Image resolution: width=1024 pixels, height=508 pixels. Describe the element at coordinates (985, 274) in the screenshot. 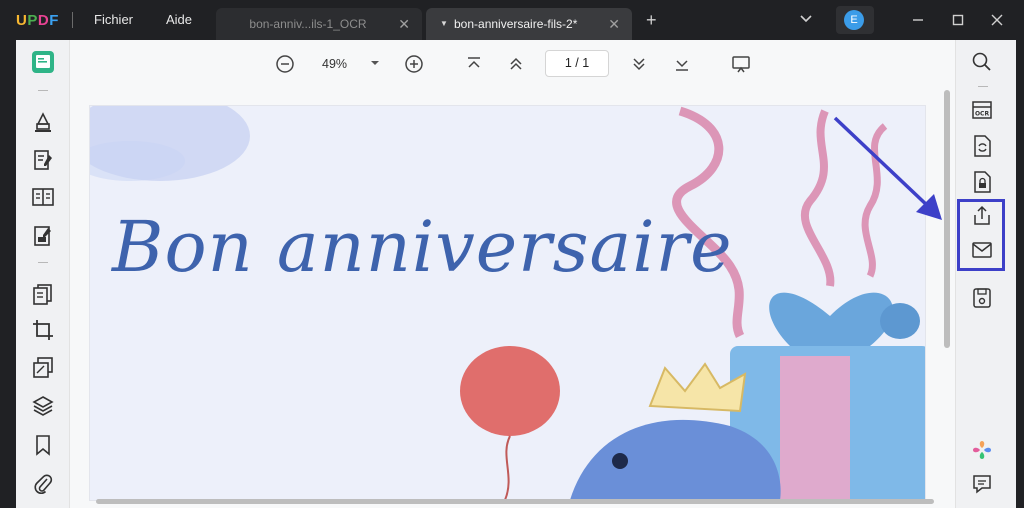

I see `right-toolbar: OCR` at that location.